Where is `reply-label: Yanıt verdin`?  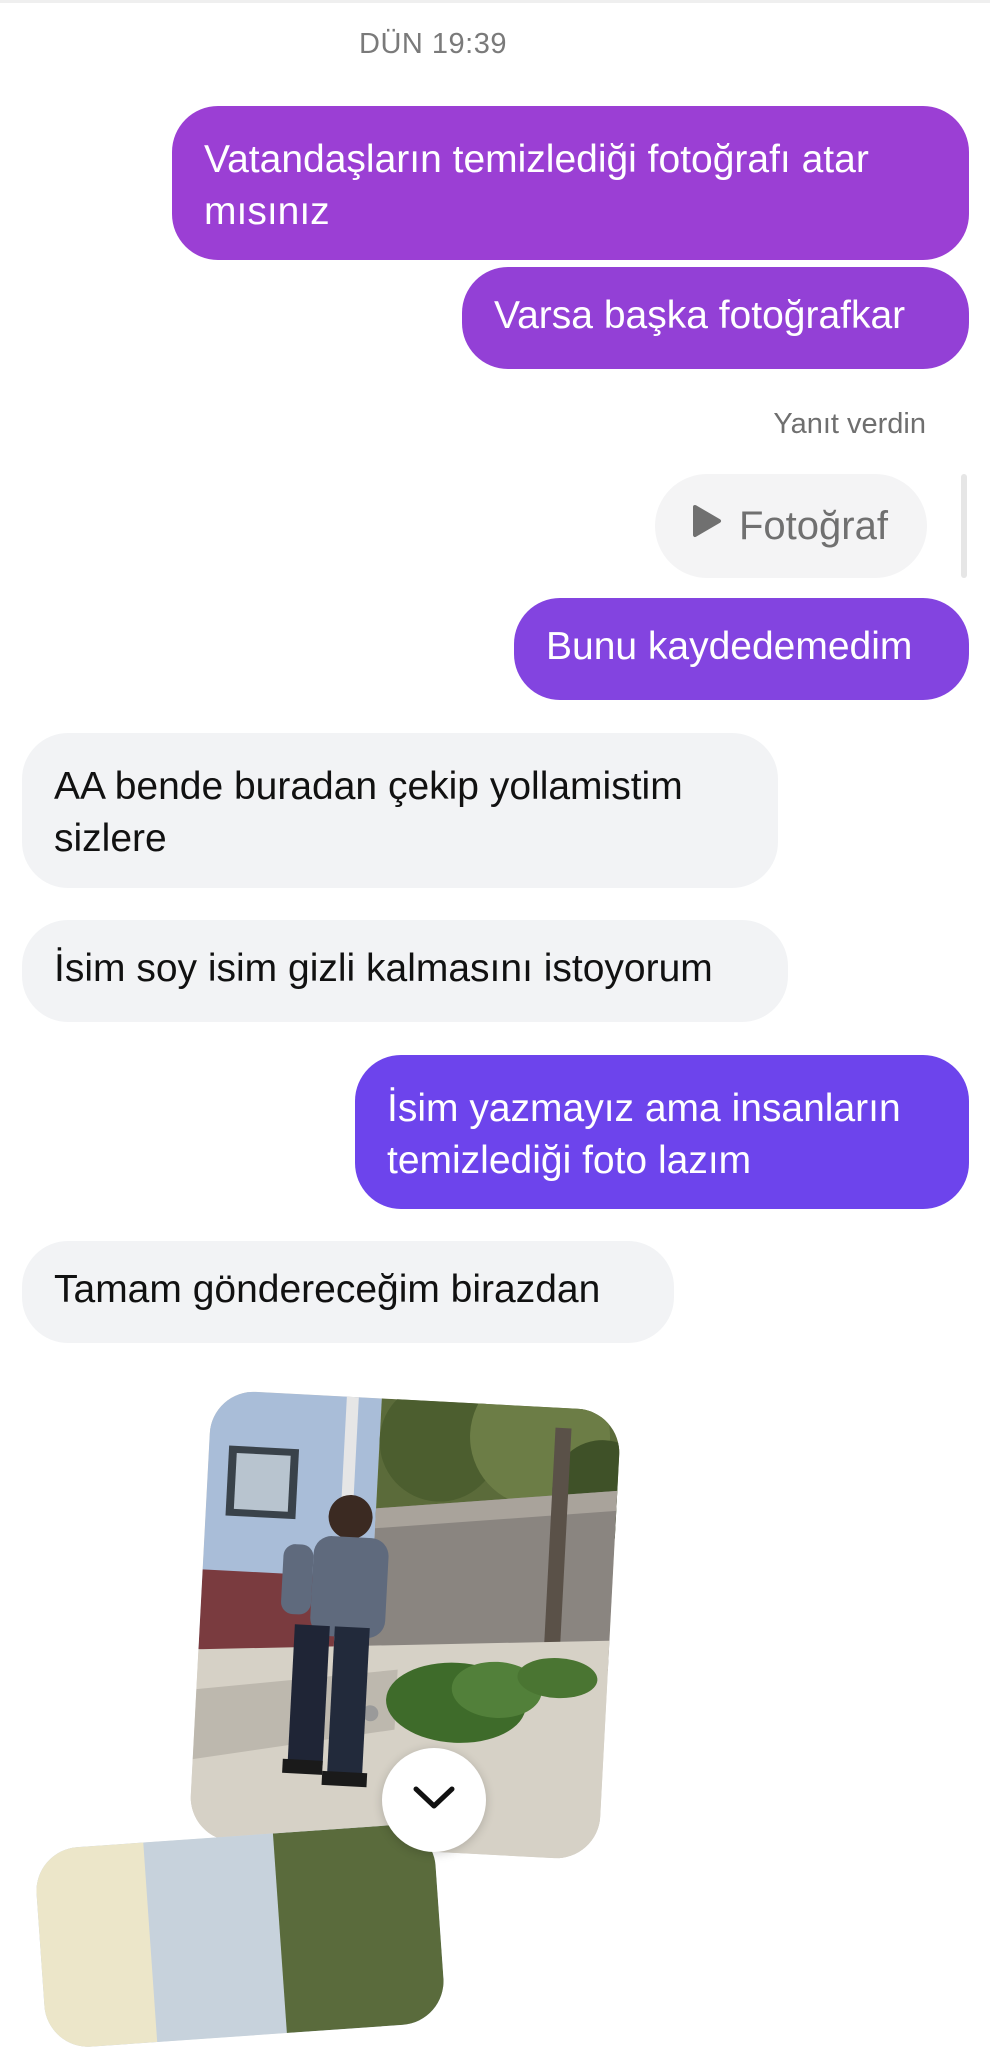
reply-label: Yanıt verdin is located at coordinates (849, 424).